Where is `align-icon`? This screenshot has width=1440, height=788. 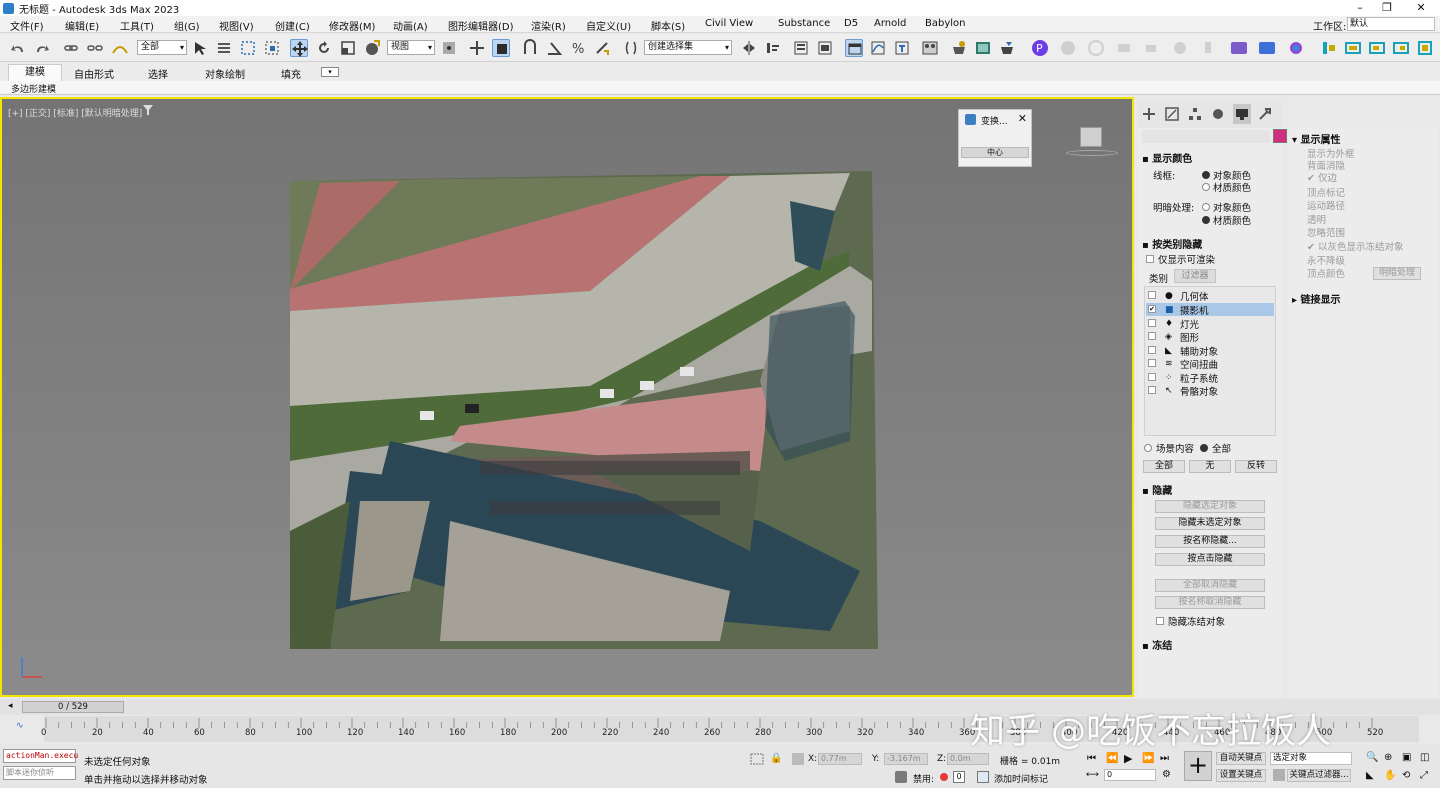 align-icon is located at coordinates (773, 48).